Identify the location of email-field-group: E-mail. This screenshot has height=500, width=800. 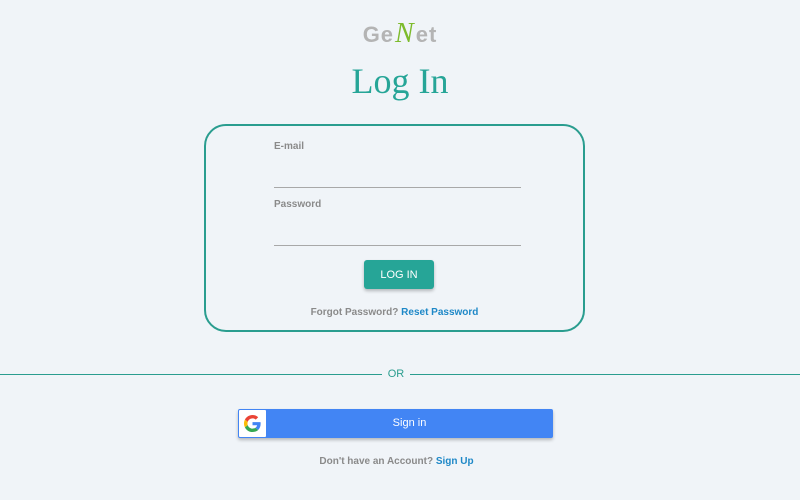
(397, 164).